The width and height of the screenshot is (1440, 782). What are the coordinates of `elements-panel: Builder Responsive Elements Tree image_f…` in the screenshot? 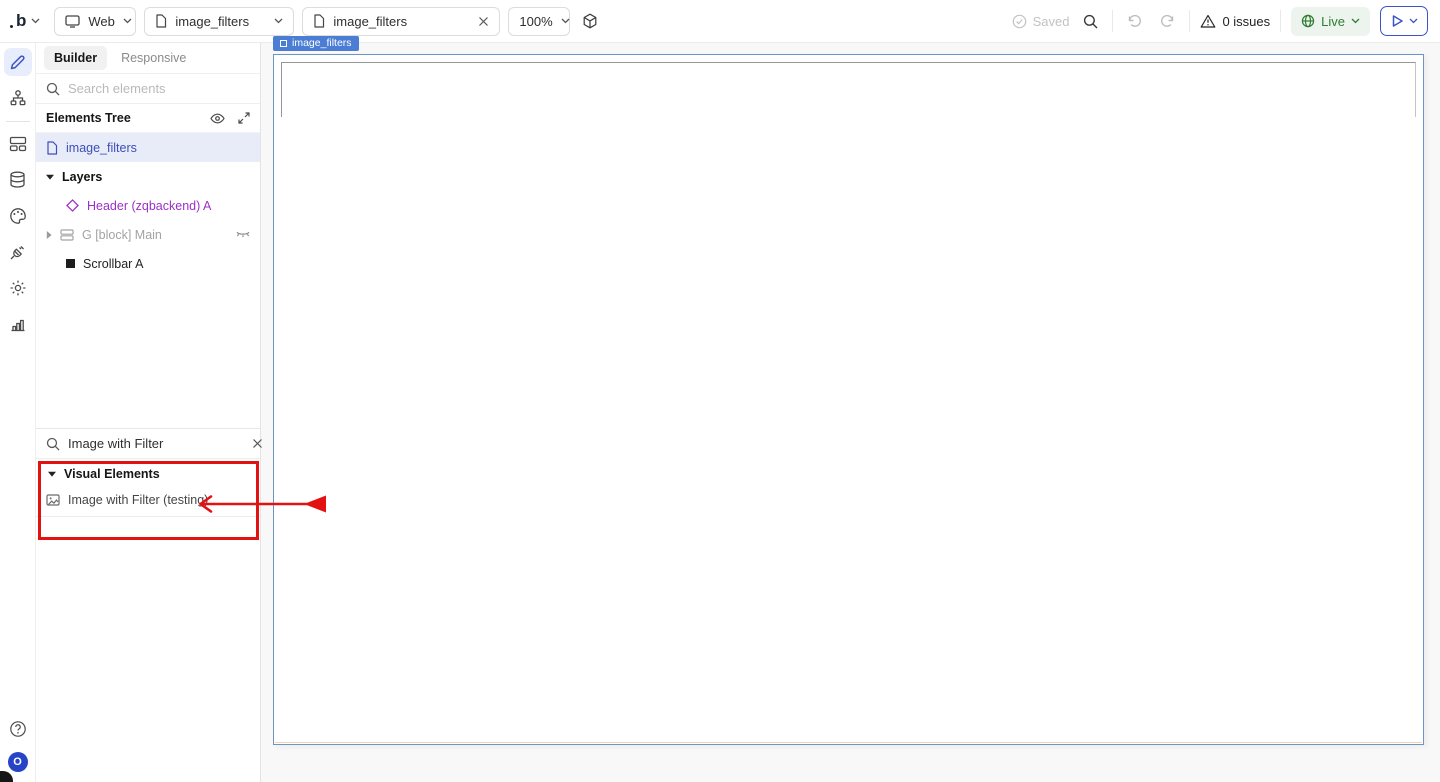 It's located at (149, 412).